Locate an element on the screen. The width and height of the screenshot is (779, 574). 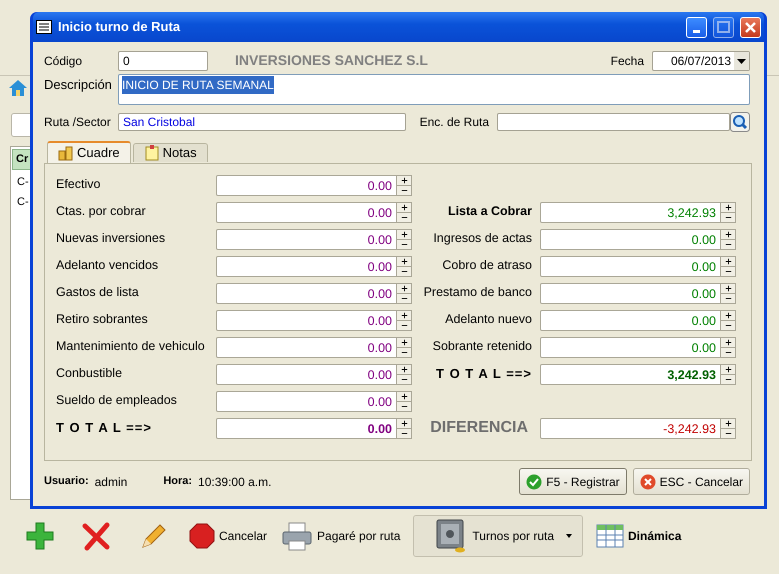
field-label: Fecha is located at coordinates (627, 61).